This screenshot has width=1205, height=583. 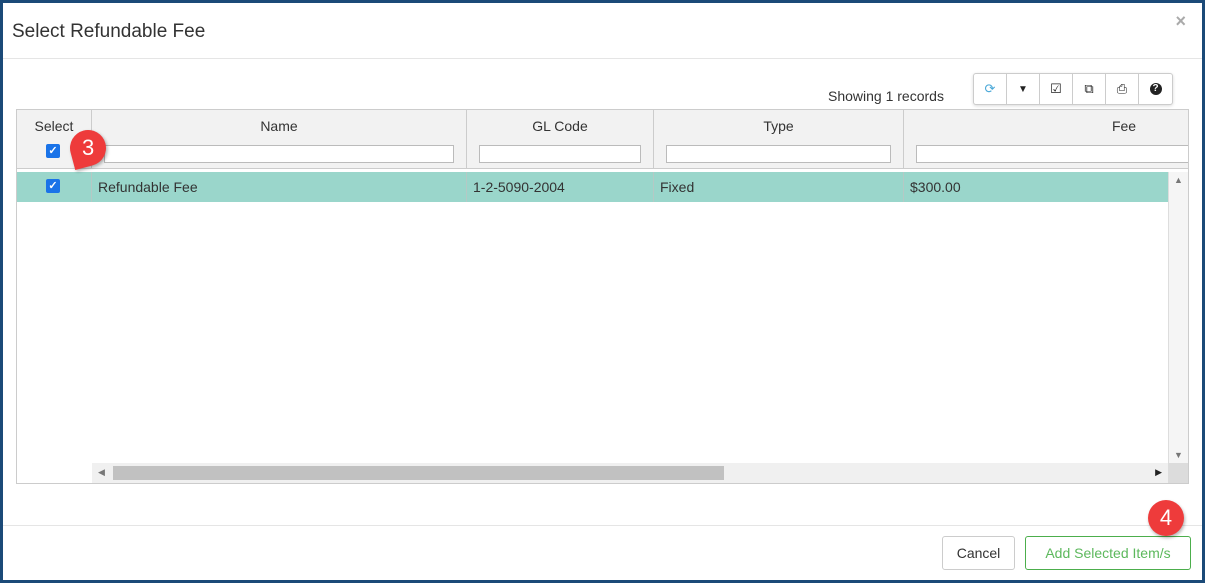 What do you see at coordinates (109, 31) in the screenshot?
I see `dialog-title: Select Refundable Fee` at bounding box center [109, 31].